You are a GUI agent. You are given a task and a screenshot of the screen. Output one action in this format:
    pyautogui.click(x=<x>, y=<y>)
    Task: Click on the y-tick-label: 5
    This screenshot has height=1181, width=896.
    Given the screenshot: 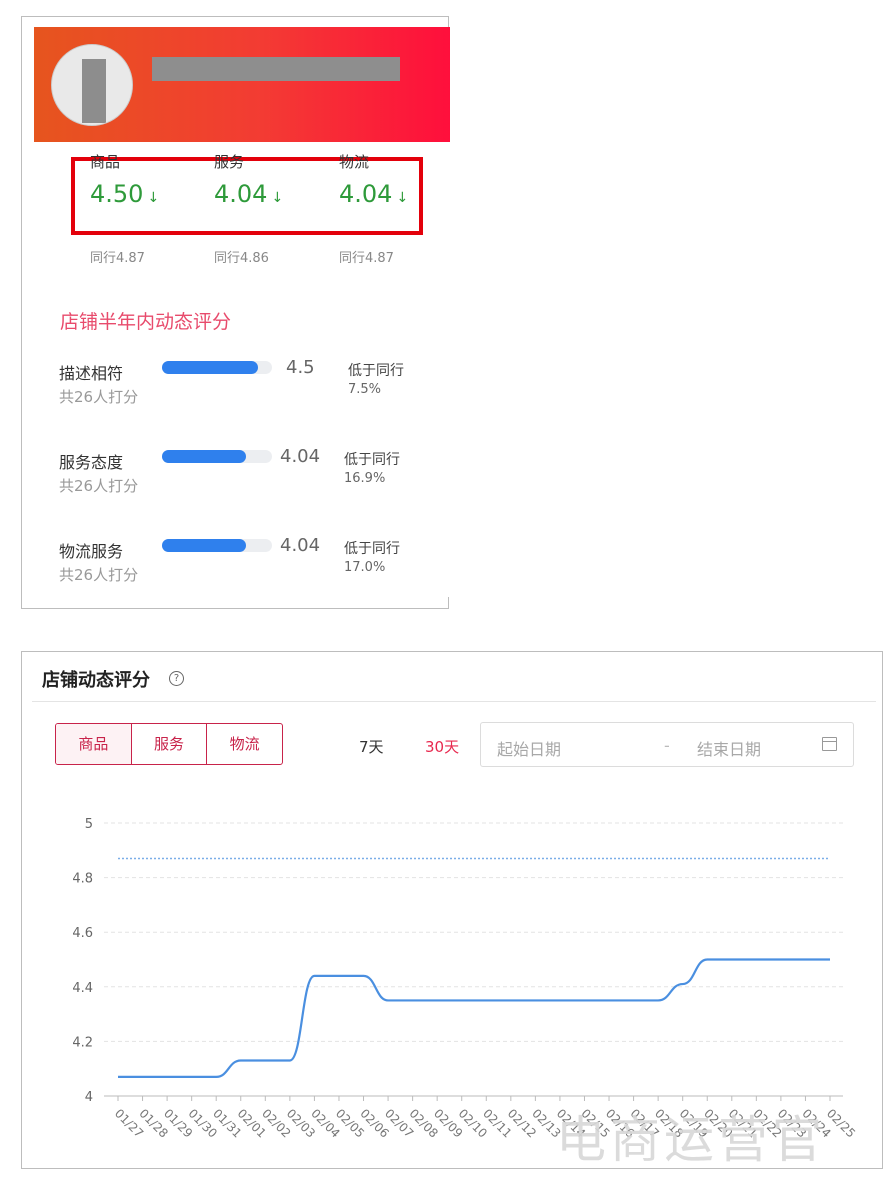 What is the action you would take?
    pyautogui.click(x=89, y=824)
    